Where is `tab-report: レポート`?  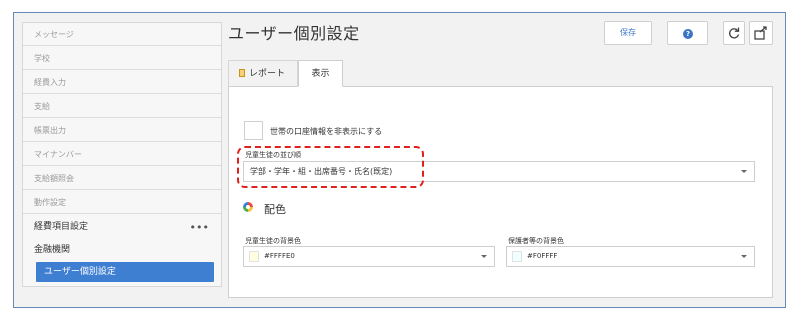
tab-report: レポート is located at coordinates (263, 73).